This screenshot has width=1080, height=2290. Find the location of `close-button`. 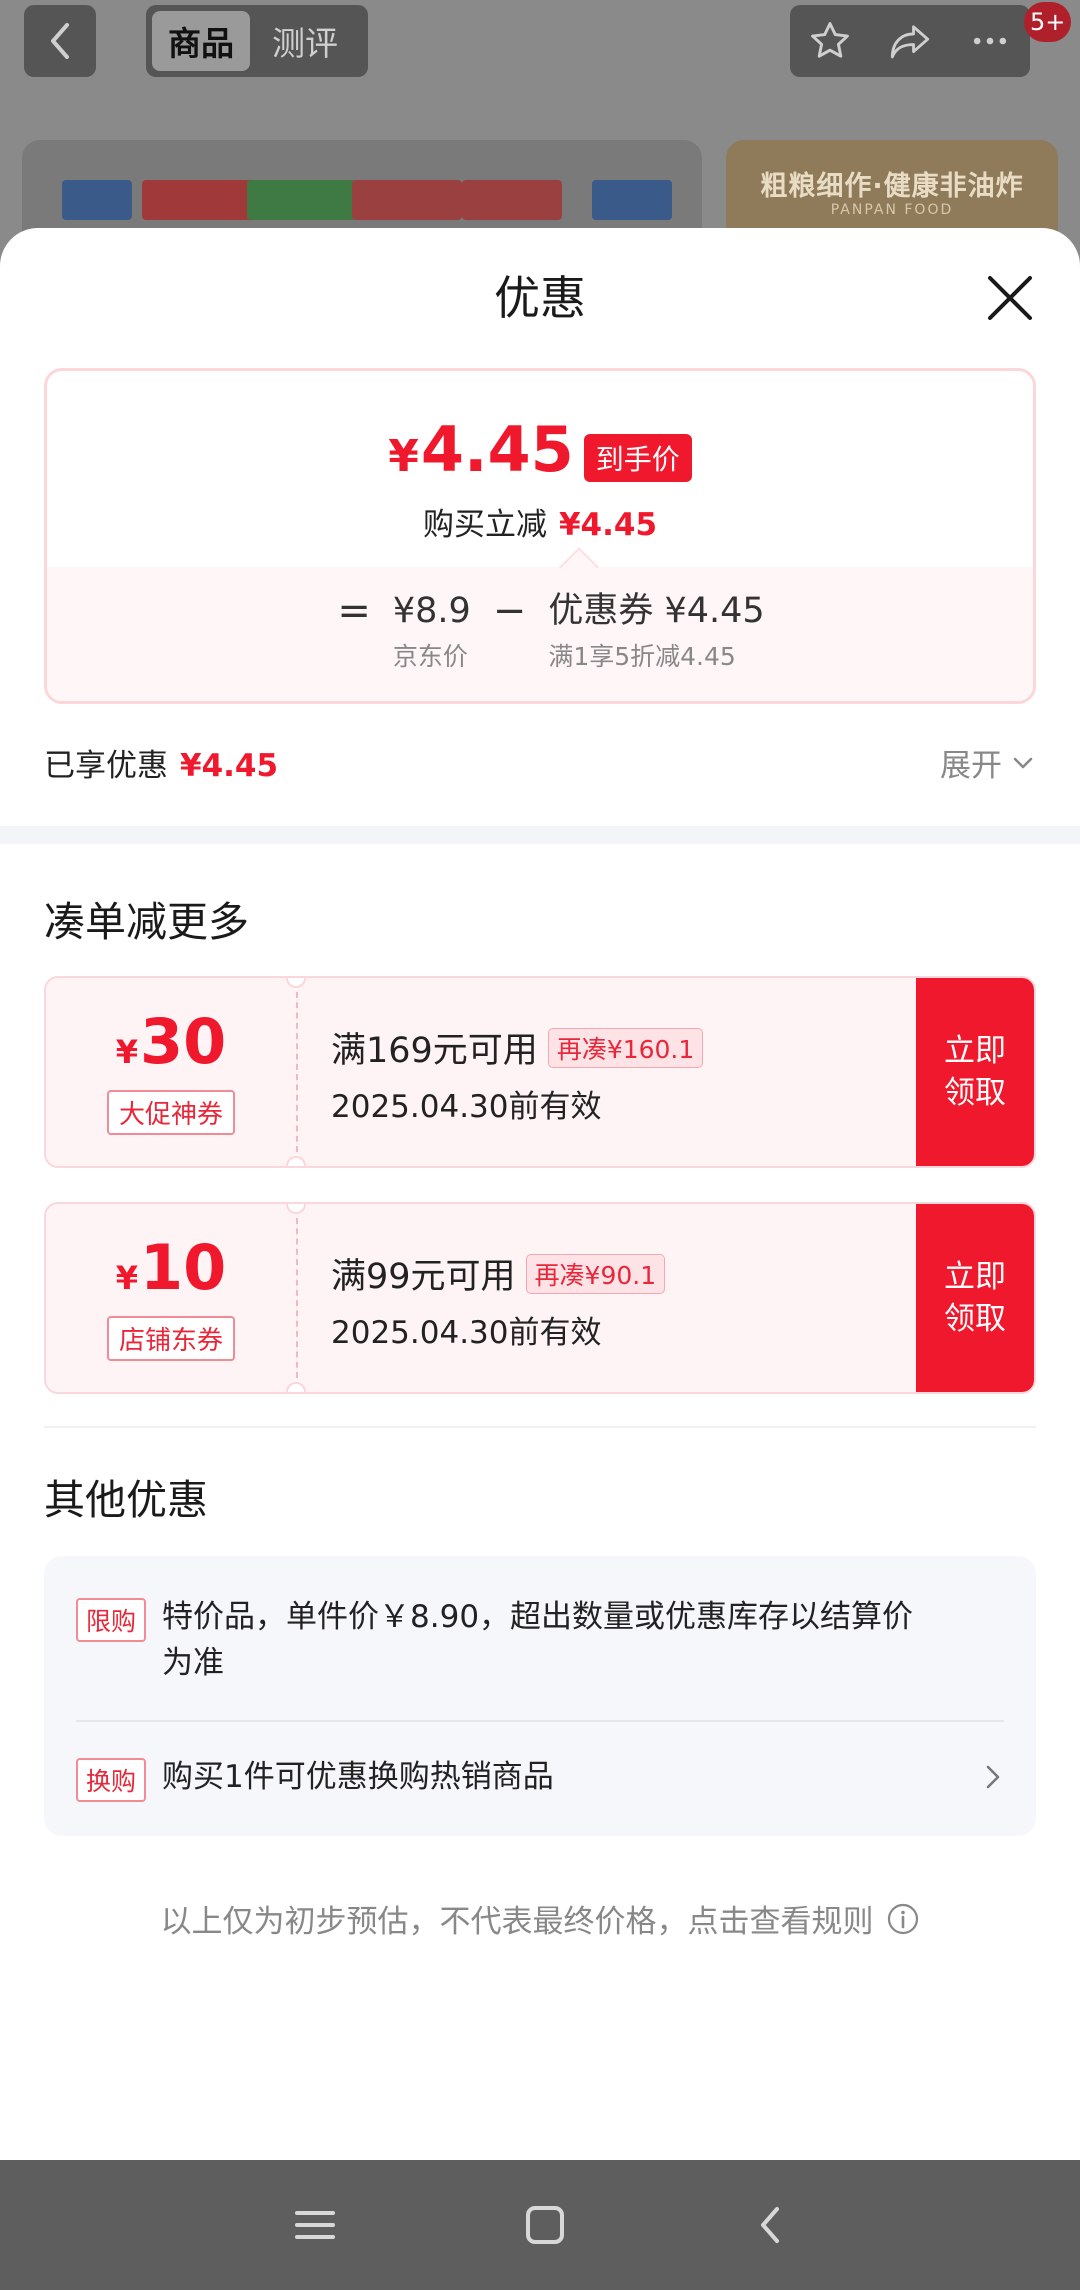

close-button is located at coordinates (1010, 298).